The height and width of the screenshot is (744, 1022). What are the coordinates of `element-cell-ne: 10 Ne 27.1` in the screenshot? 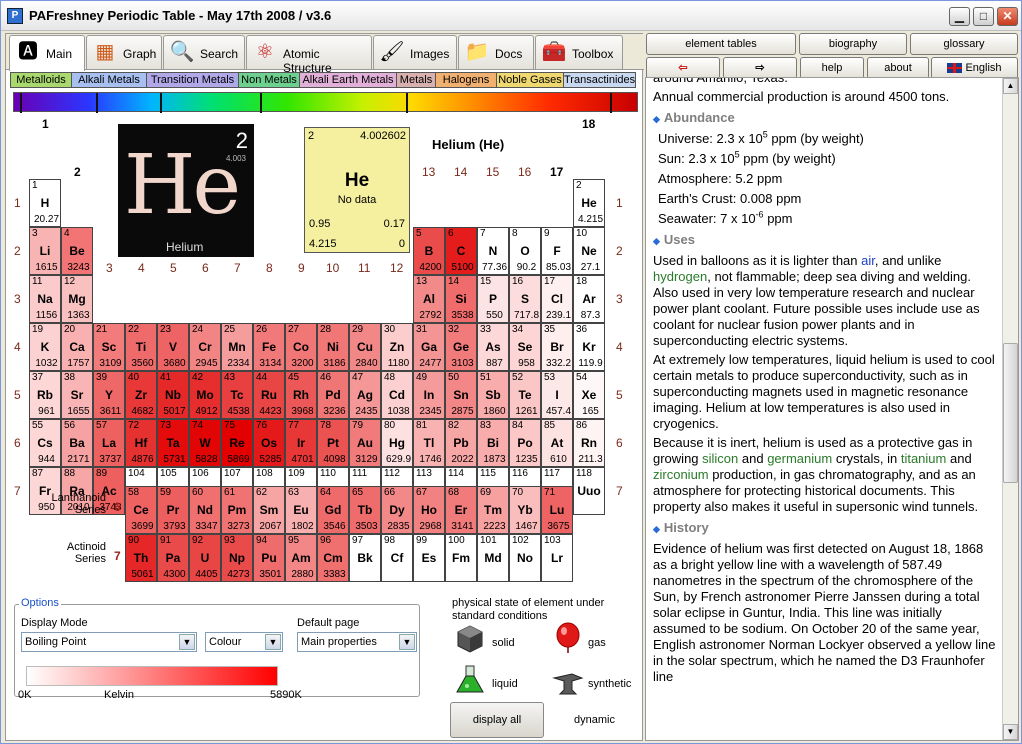 It's located at (589, 251).